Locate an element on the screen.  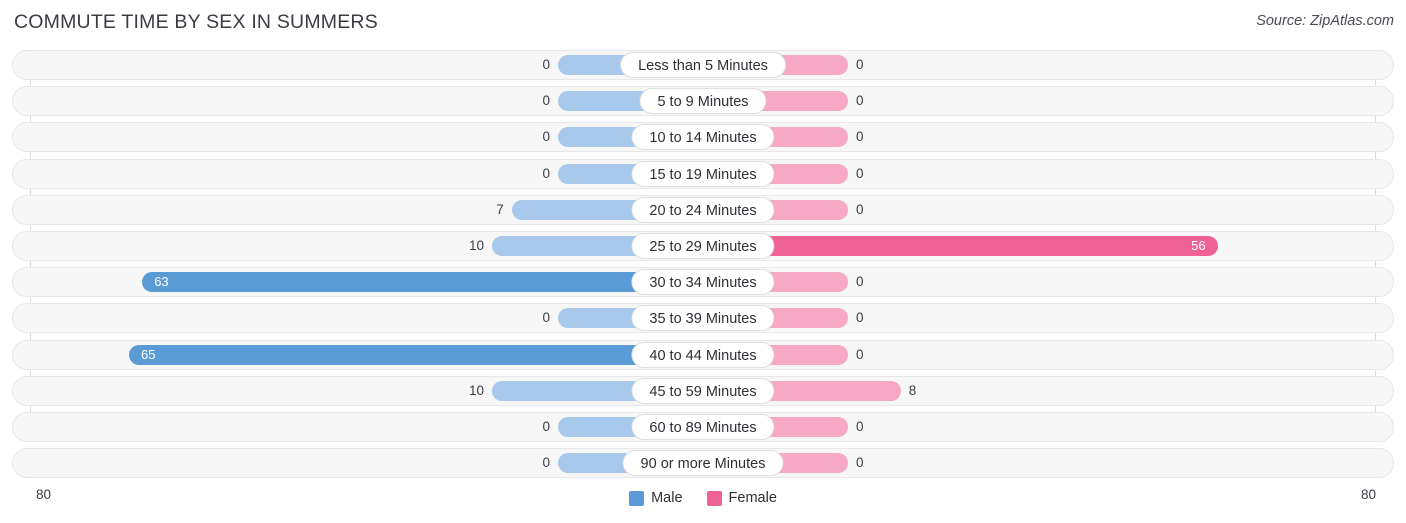
source-attribution: Source: ZipAtlas.com is located at coordinates (1325, 21).